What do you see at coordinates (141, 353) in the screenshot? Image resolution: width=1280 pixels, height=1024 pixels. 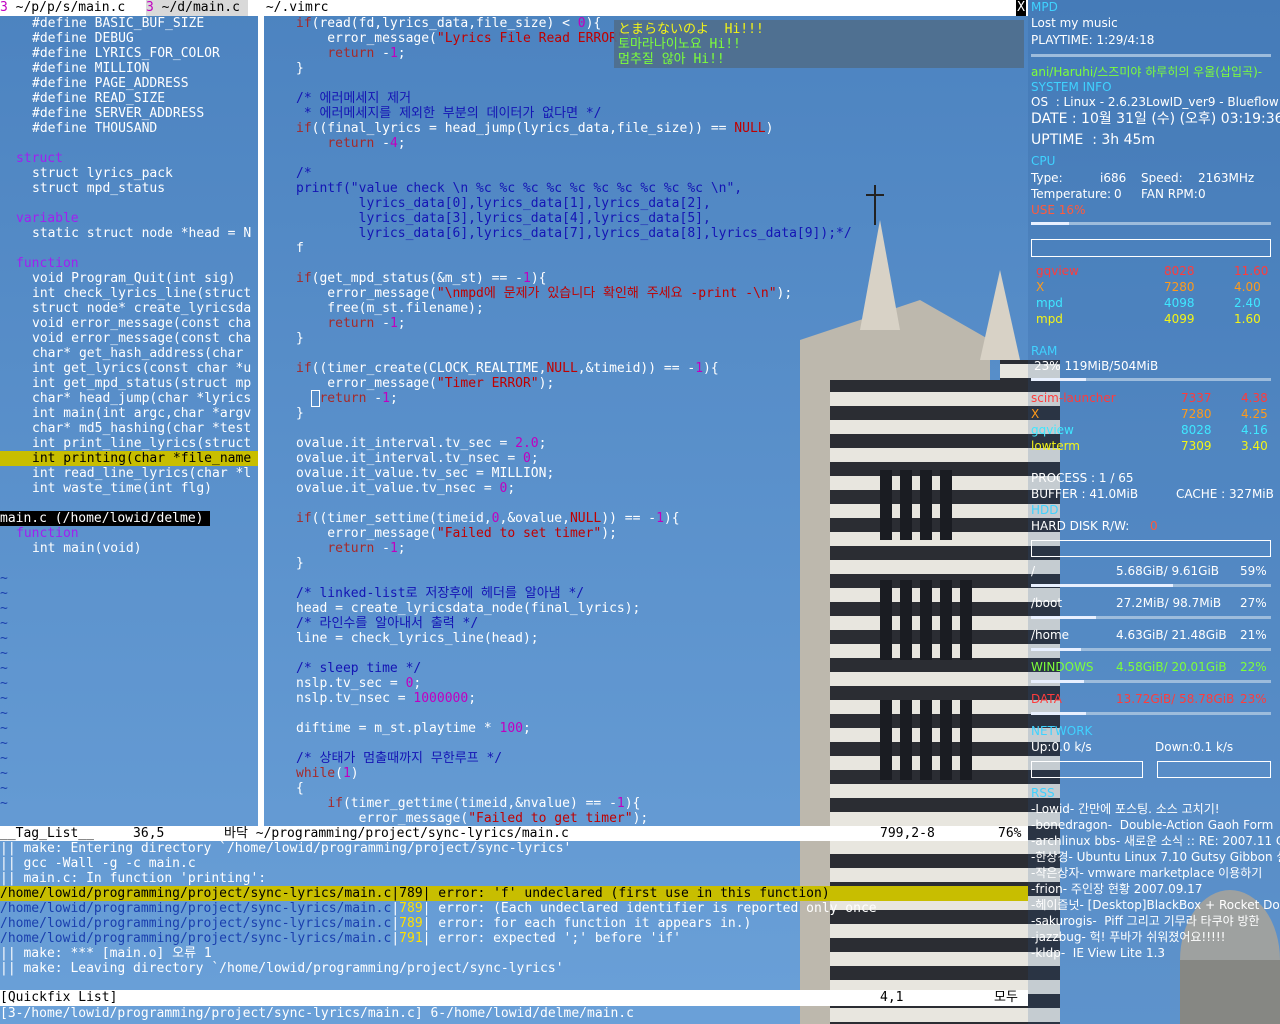 I see `tag-item: char* get_hash_address(char` at bounding box center [141, 353].